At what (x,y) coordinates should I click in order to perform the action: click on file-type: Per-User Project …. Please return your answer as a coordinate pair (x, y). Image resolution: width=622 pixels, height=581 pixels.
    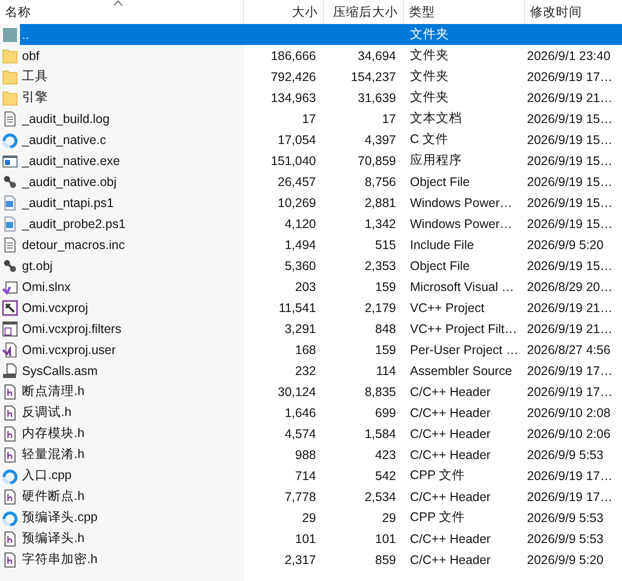
    Looking at the image, I should click on (464, 349).